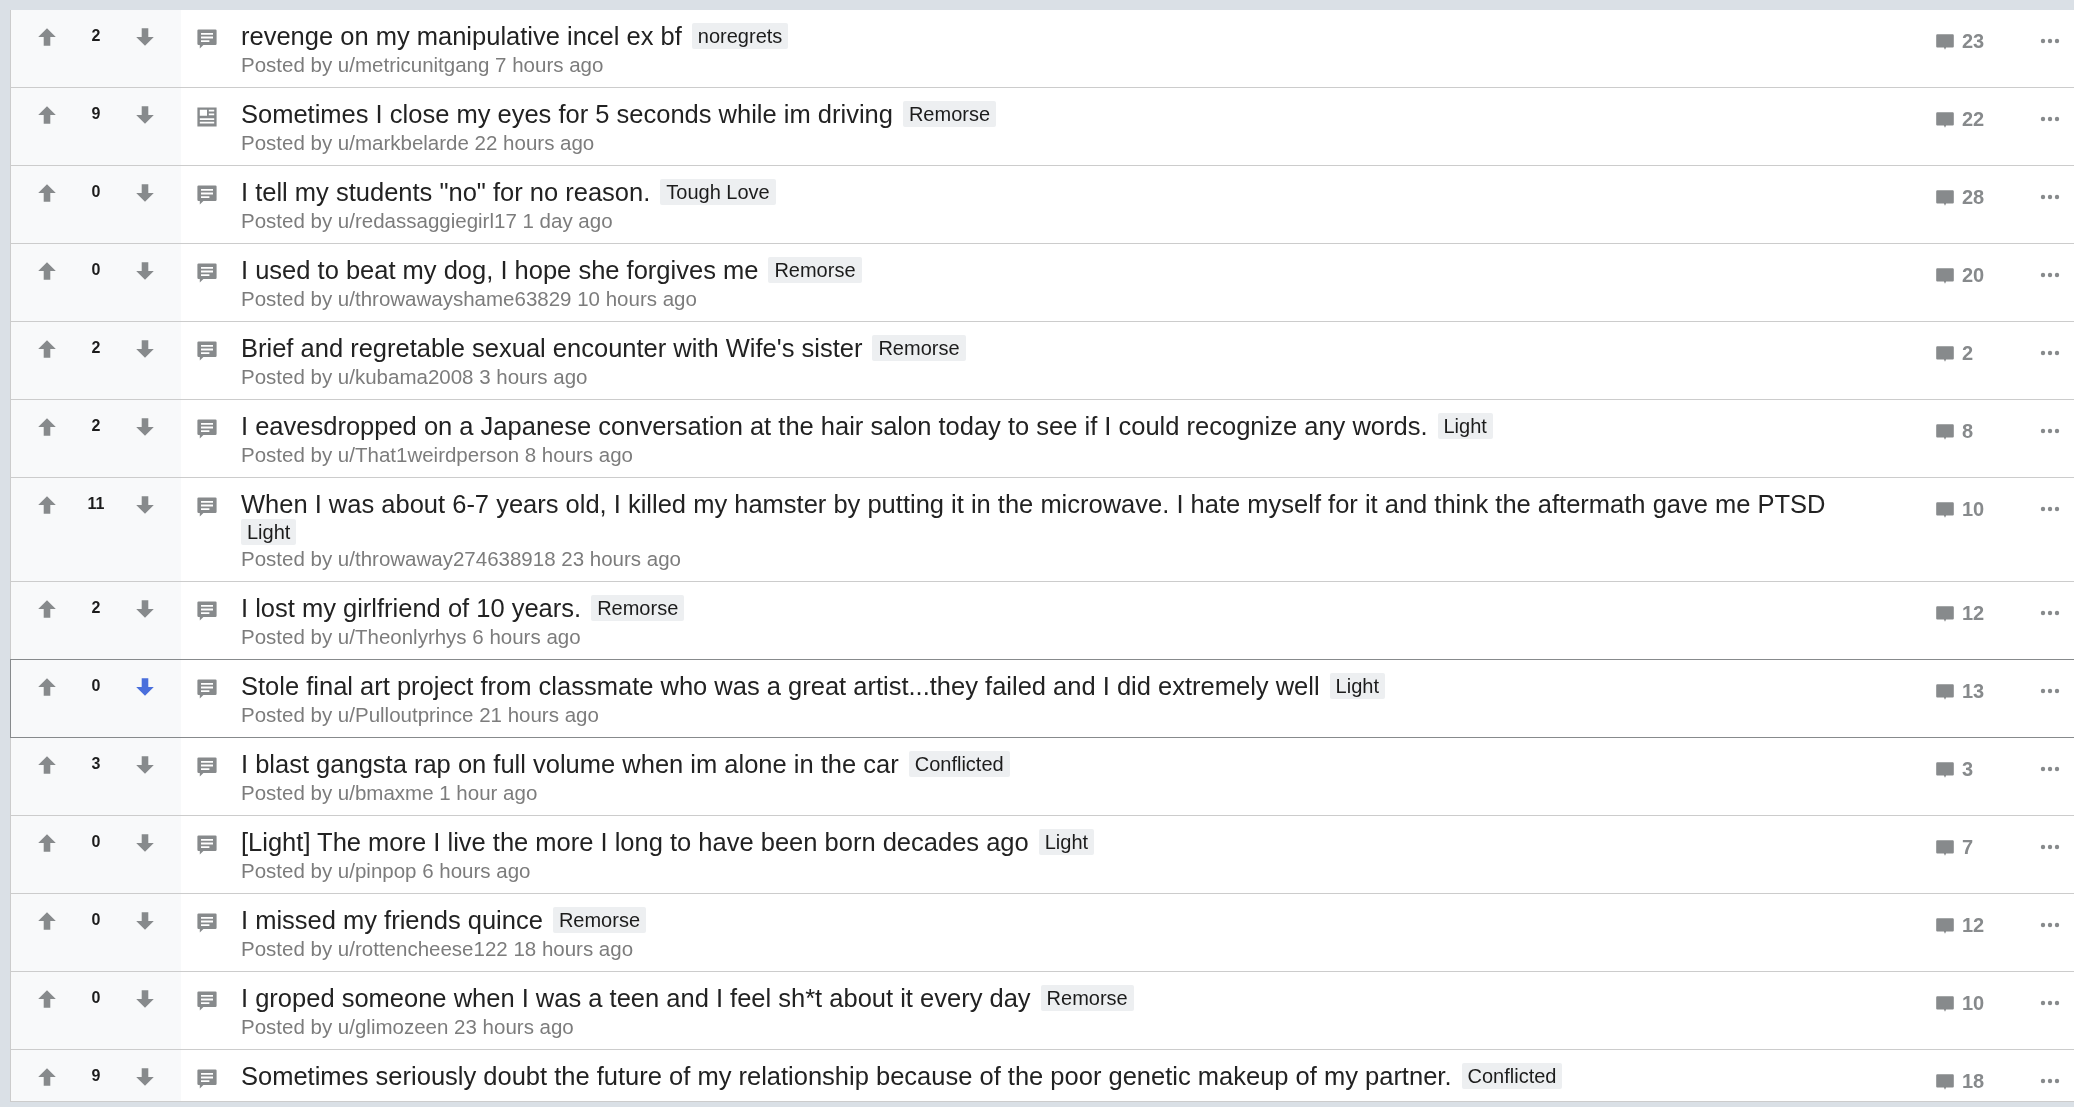  Describe the element at coordinates (1033, 504) in the screenshot. I see `post-title: When I was about 6-7 years old, I killed my hamster by putting it in the microwave. I hate myself for it and think the aftermath gave me PTSD` at that location.